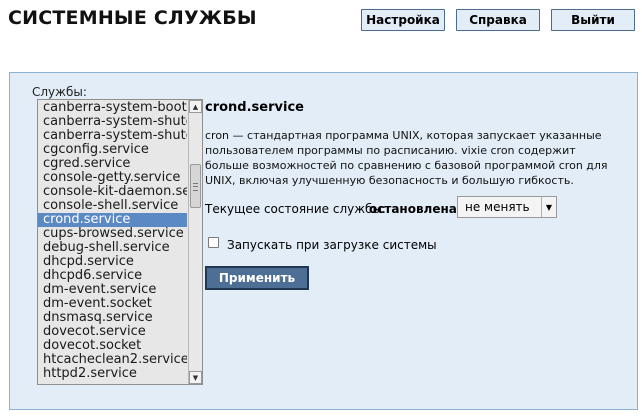 The width and height of the screenshot is (642, 416). Describe the element at coordinates (498, 20) in the screenshot. I see `help-button: Справка` at that location.